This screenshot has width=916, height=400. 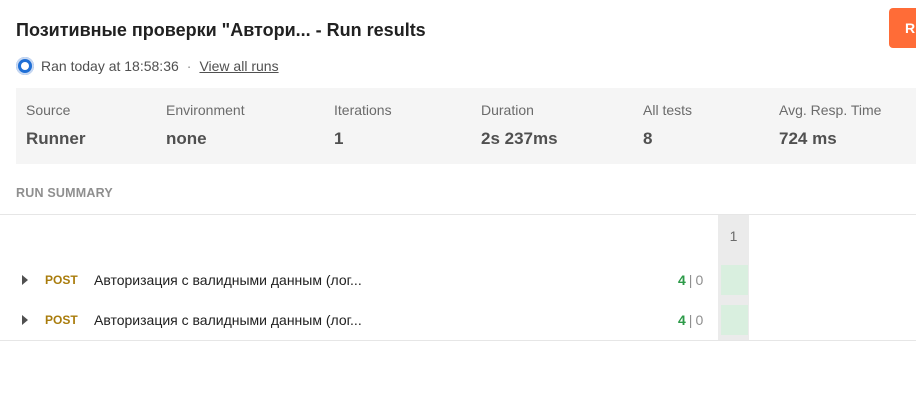 What do you see at coordinates (808, 138) in the screenshot?
I see `stat-value: 724 ms` at bounding box center [808, 138].